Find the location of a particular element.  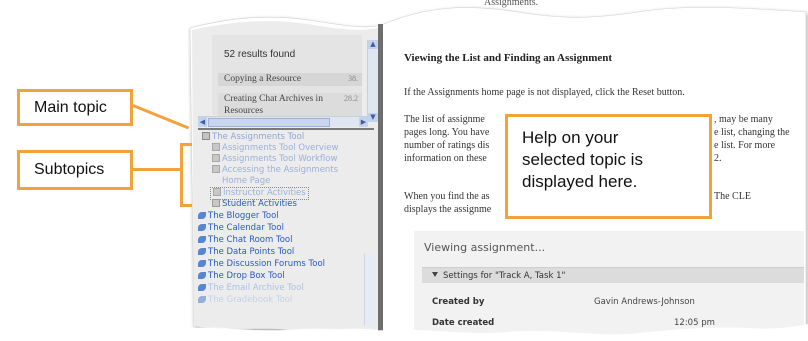

settings-bar: Settings for "Track A, Task 1" is located at coordinates (613, 275).